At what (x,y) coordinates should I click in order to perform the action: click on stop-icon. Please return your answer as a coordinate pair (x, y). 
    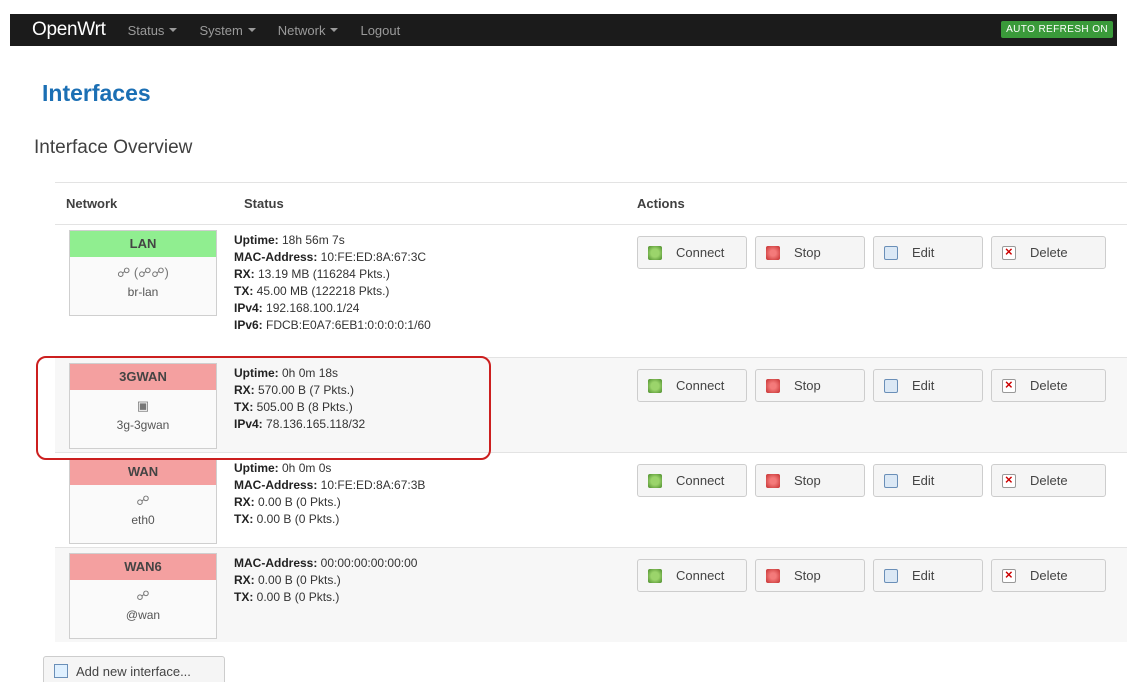
    Looking at the image, I should click on (773, 480).